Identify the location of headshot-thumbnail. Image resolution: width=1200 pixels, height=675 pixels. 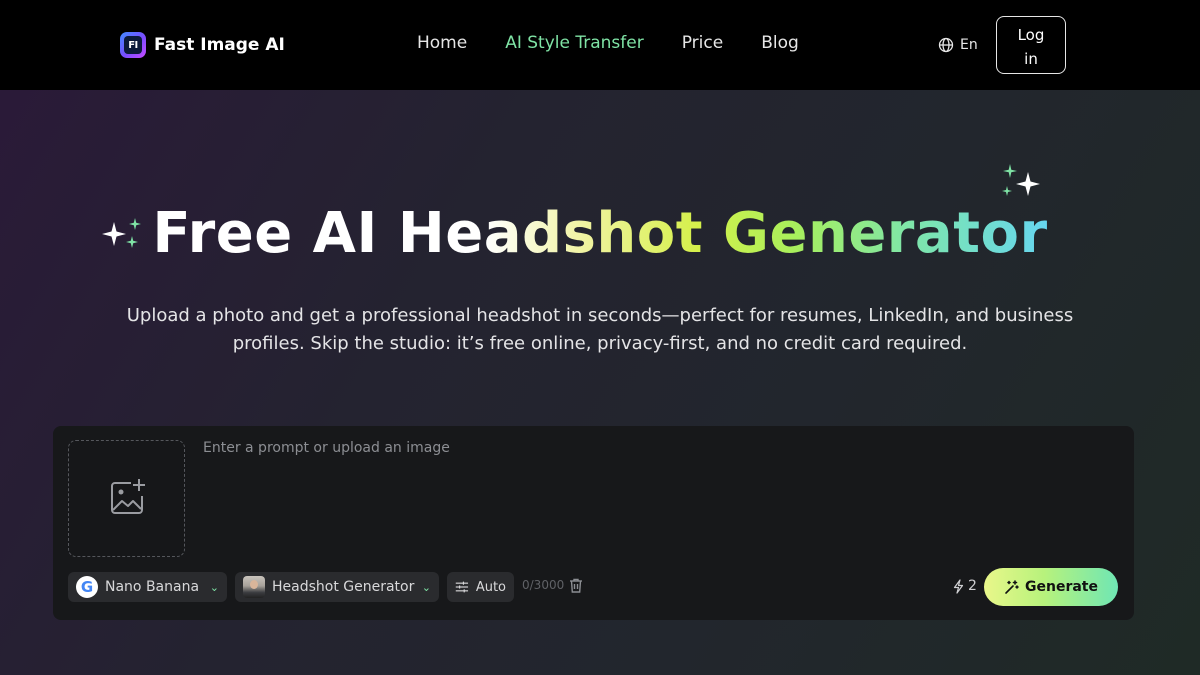
(254, 587).